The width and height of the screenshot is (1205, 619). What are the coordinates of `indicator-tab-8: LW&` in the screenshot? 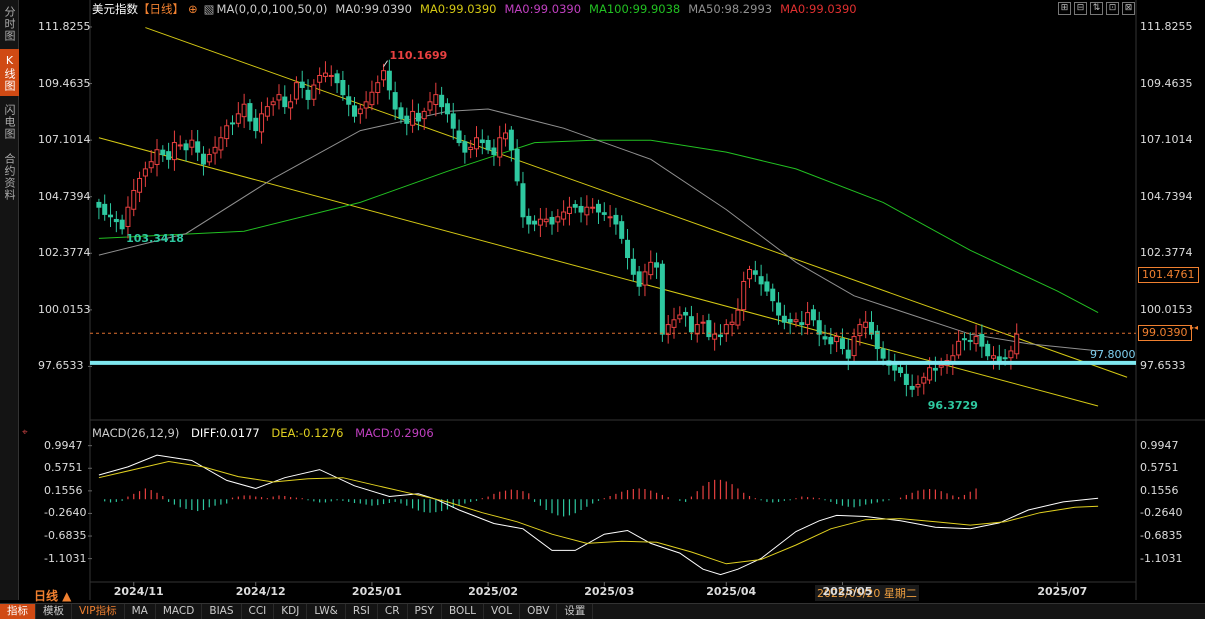 It's located at (326, 611).